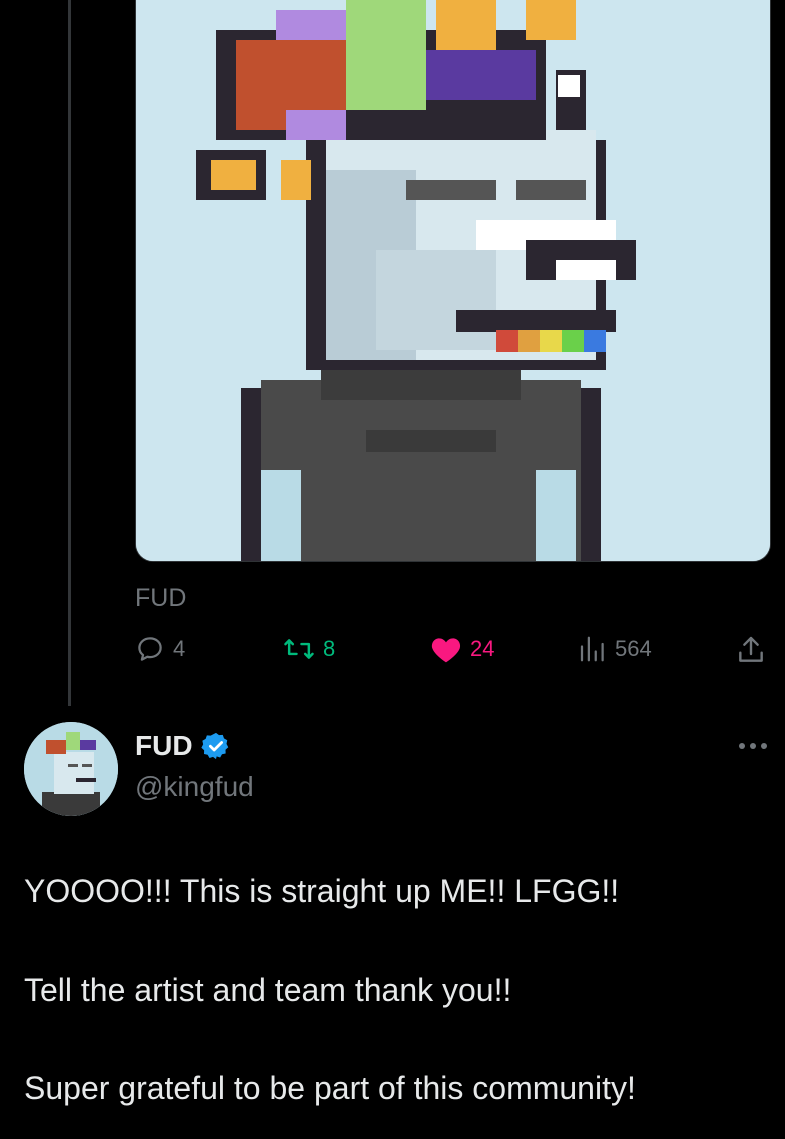  I want to click on views-button: 564, so click(614, 649).